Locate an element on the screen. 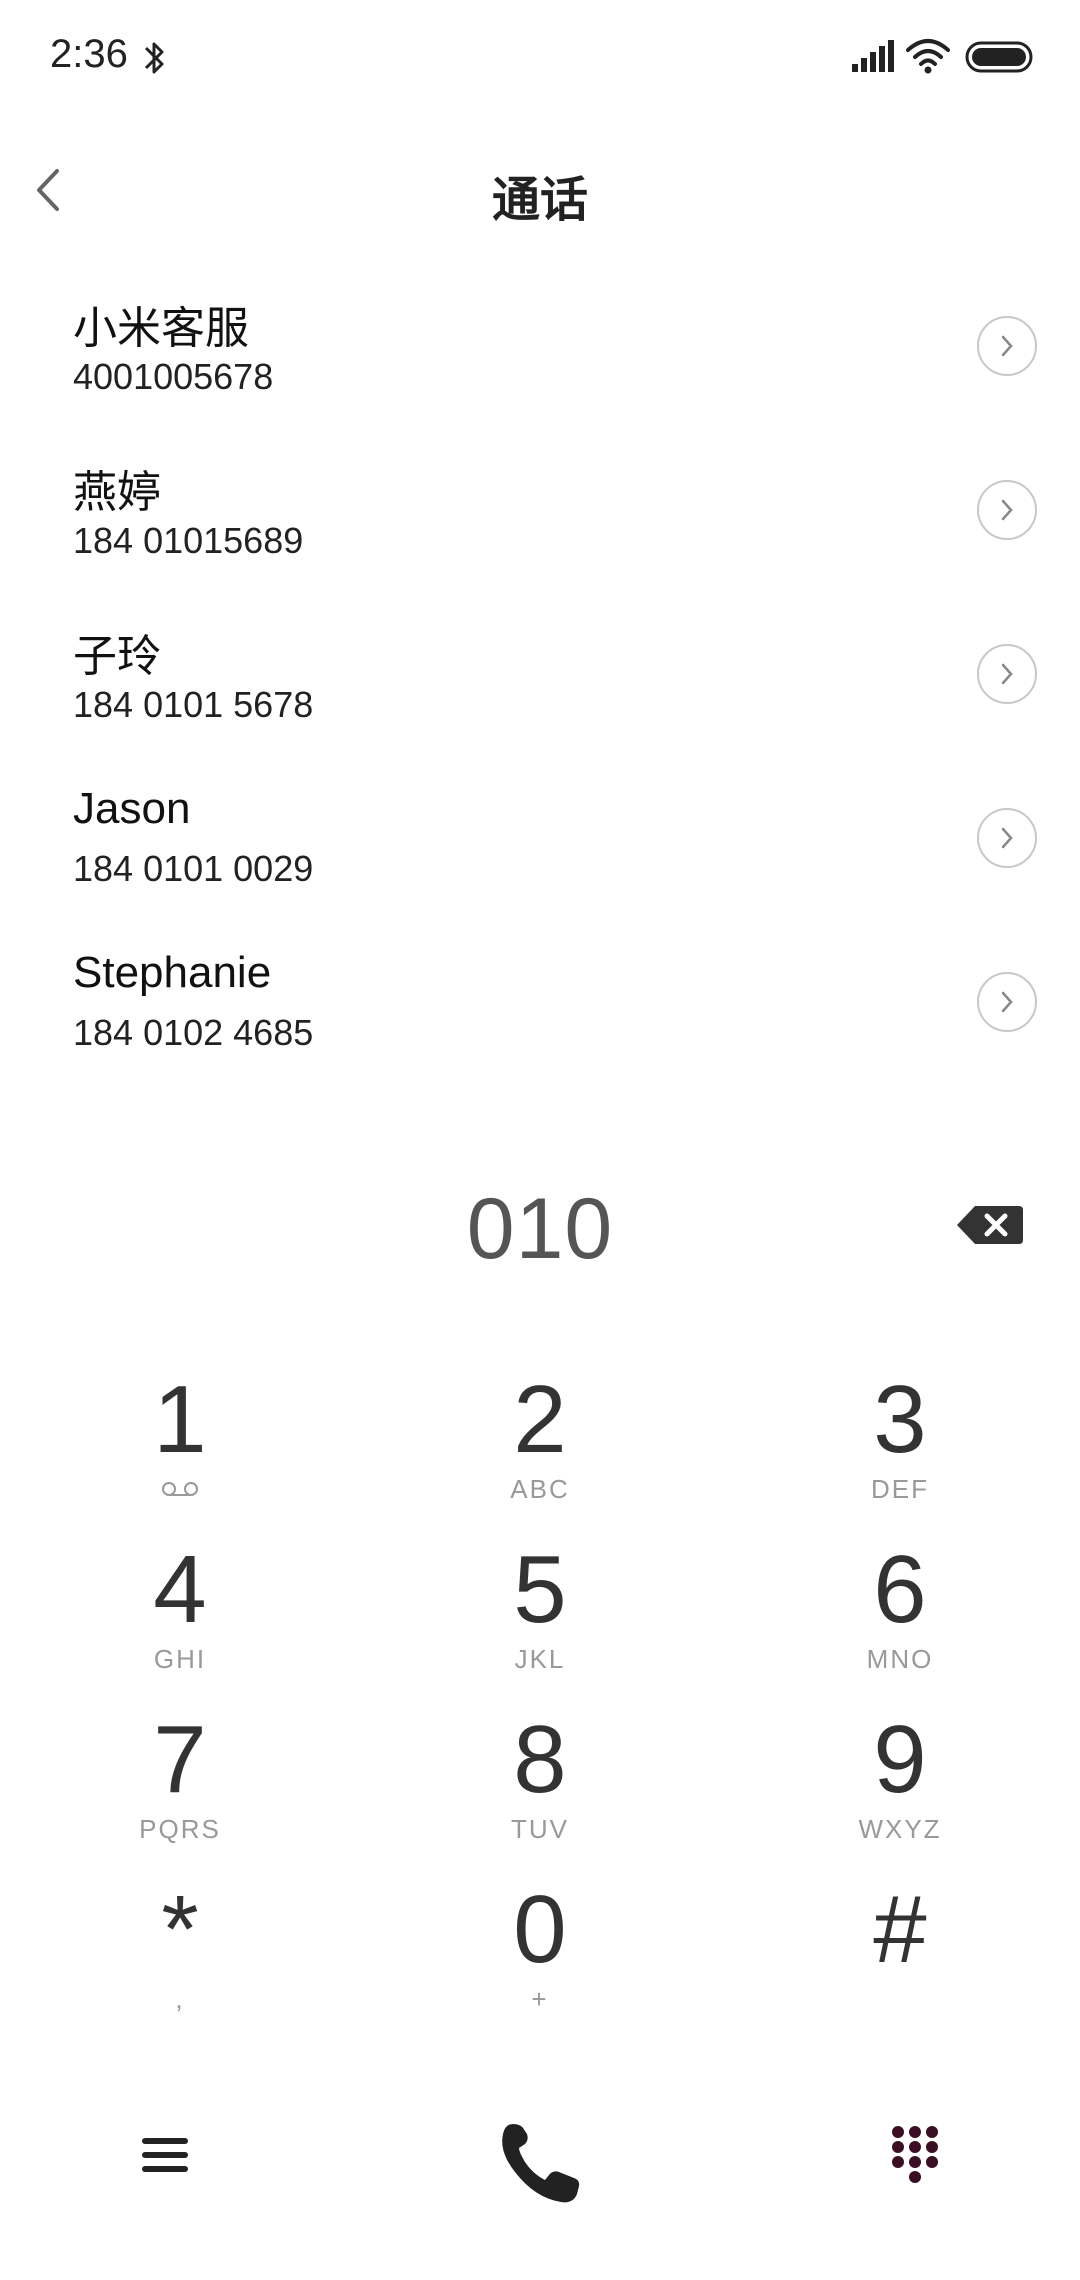 The width and height of the screenshot is (1080, 2280). key-digit: 9 is located at coordinates (900, 1759).